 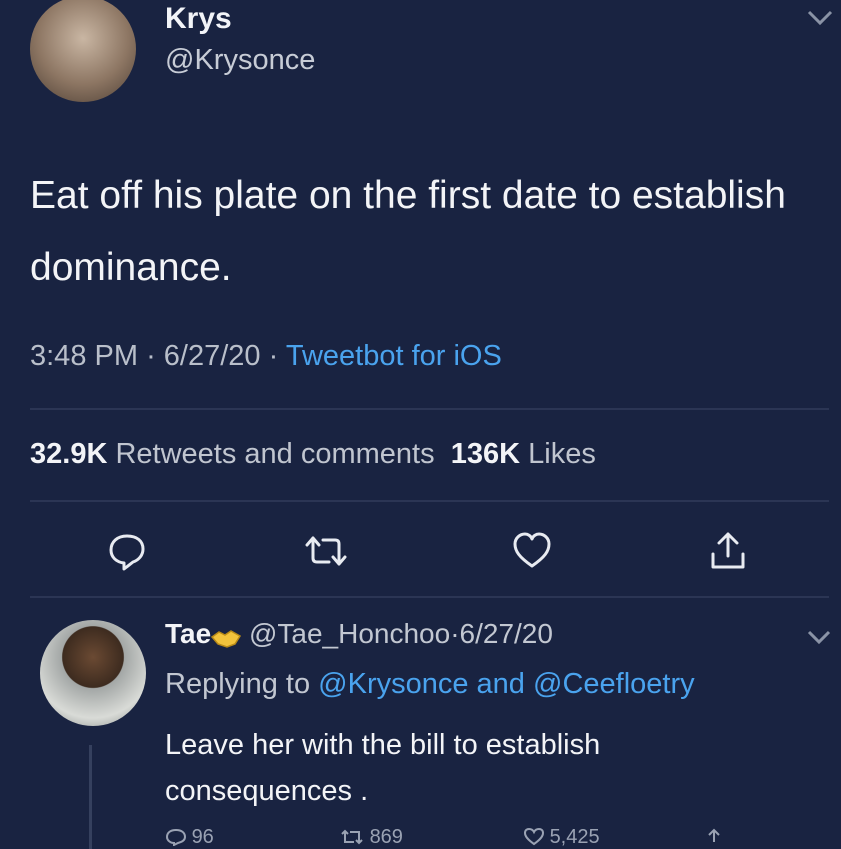 What do you see at coordinates (500, 684) in the screenshot?
I see `mention-conjunction: and` at bounding box center [500, 684].